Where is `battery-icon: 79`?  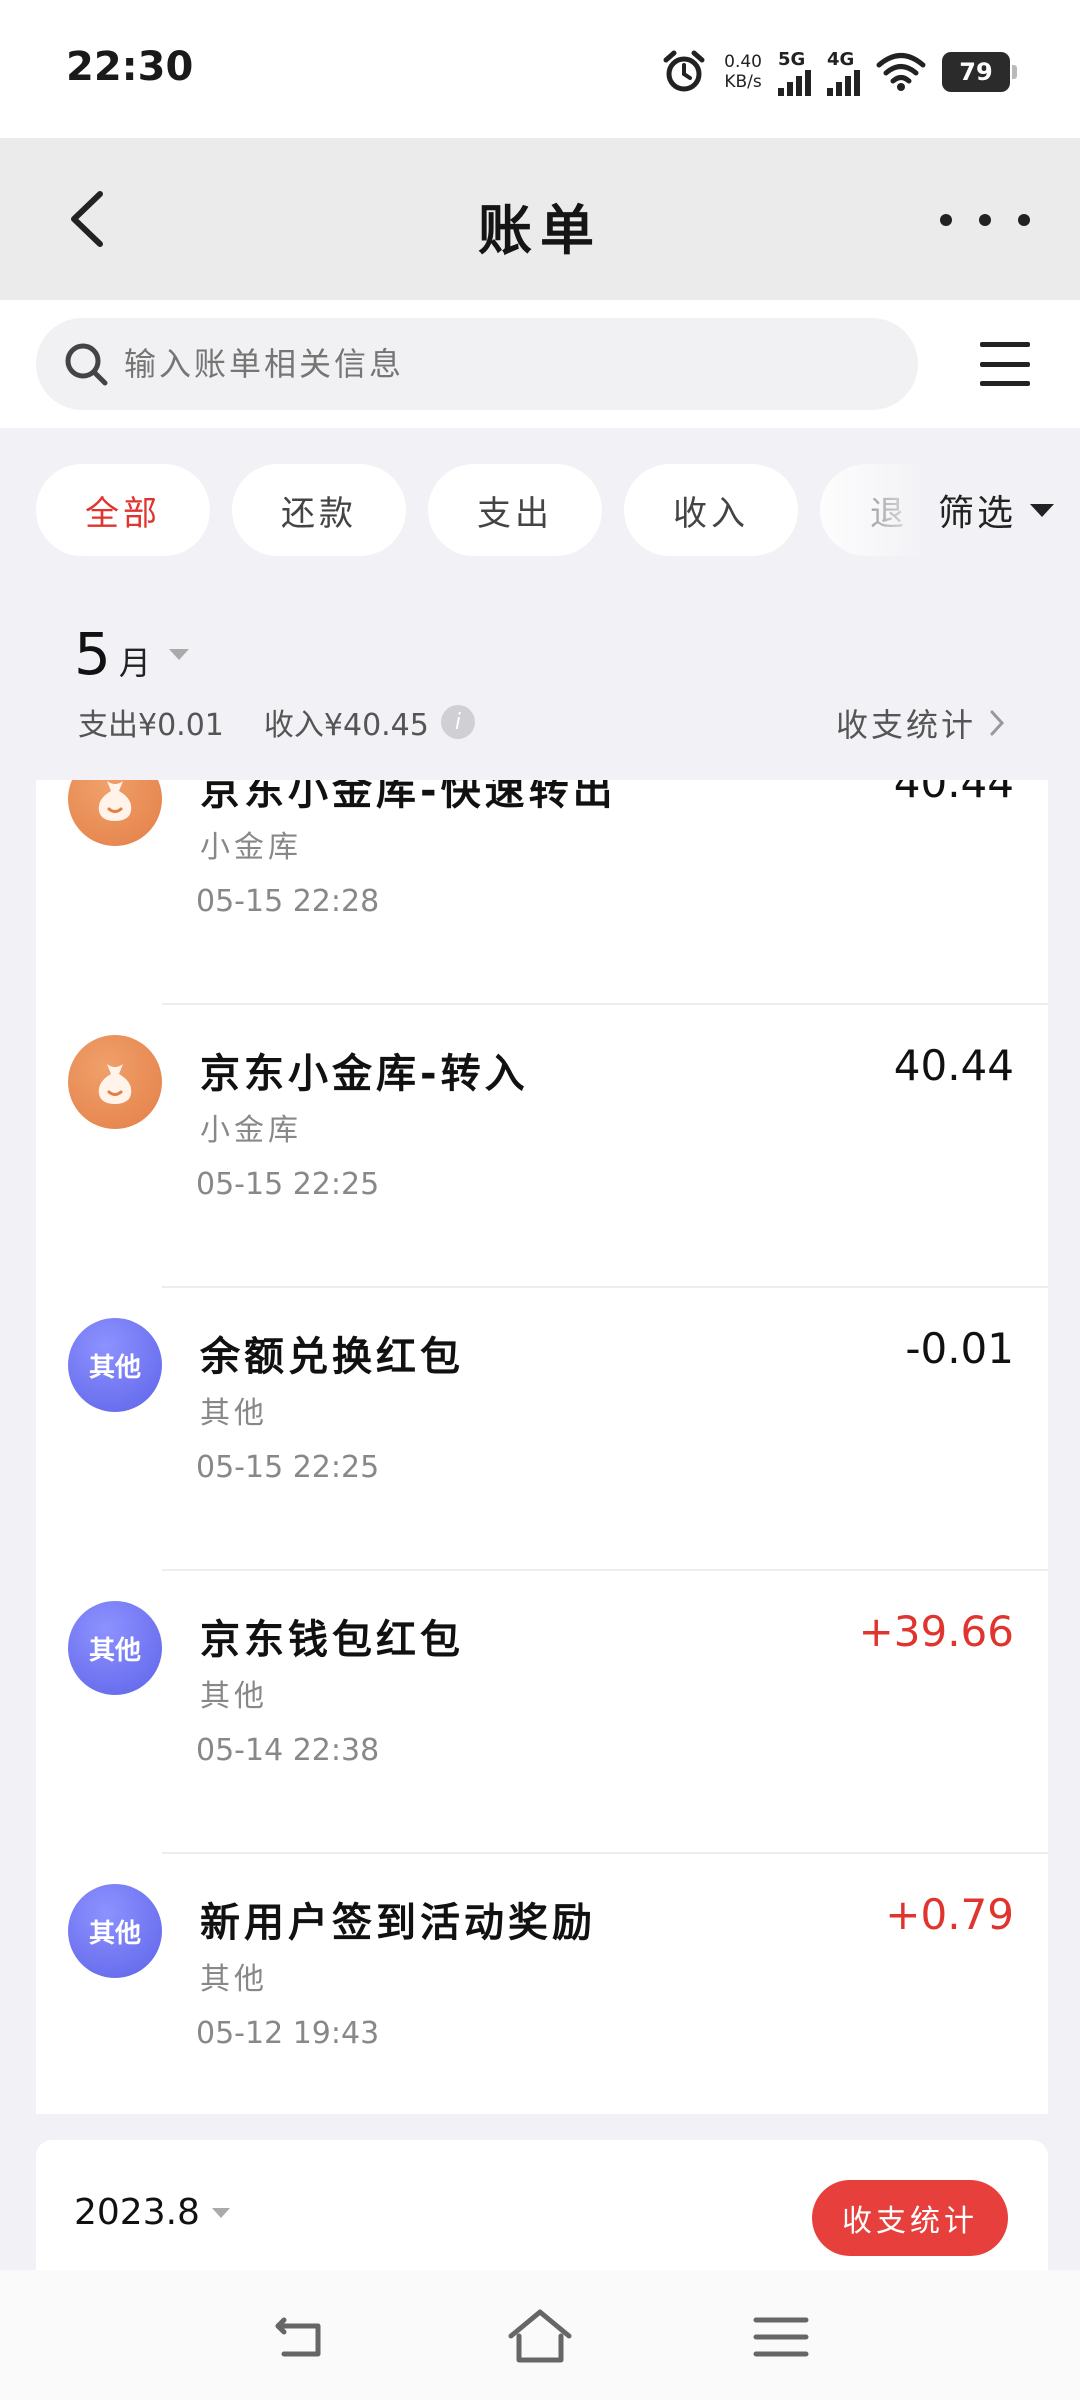
battery-icon: 79 is located at coordinates (979, 72).